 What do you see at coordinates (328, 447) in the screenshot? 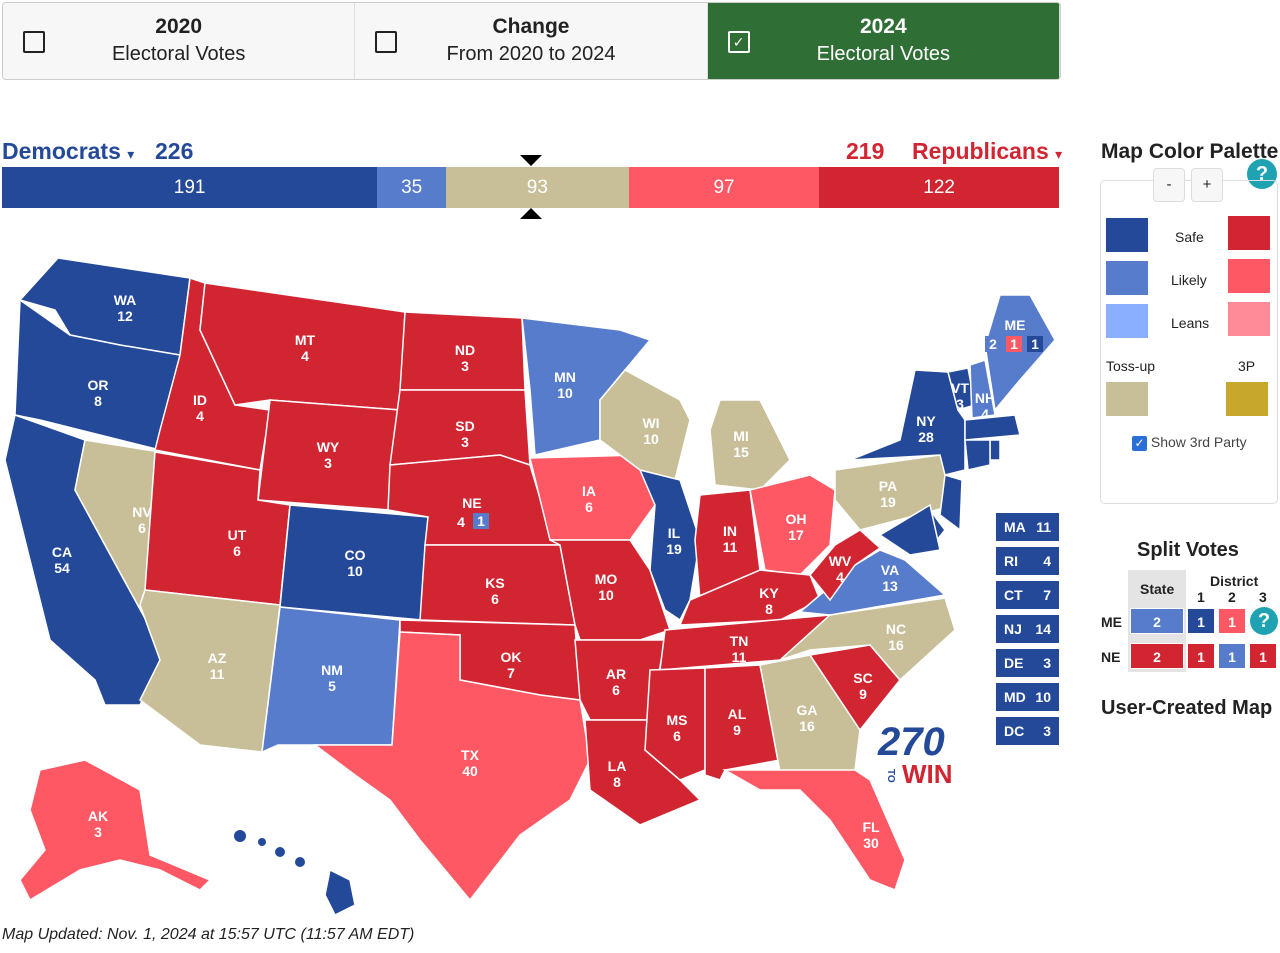
I see `state-label: WY` at bounding box center [328, 447].